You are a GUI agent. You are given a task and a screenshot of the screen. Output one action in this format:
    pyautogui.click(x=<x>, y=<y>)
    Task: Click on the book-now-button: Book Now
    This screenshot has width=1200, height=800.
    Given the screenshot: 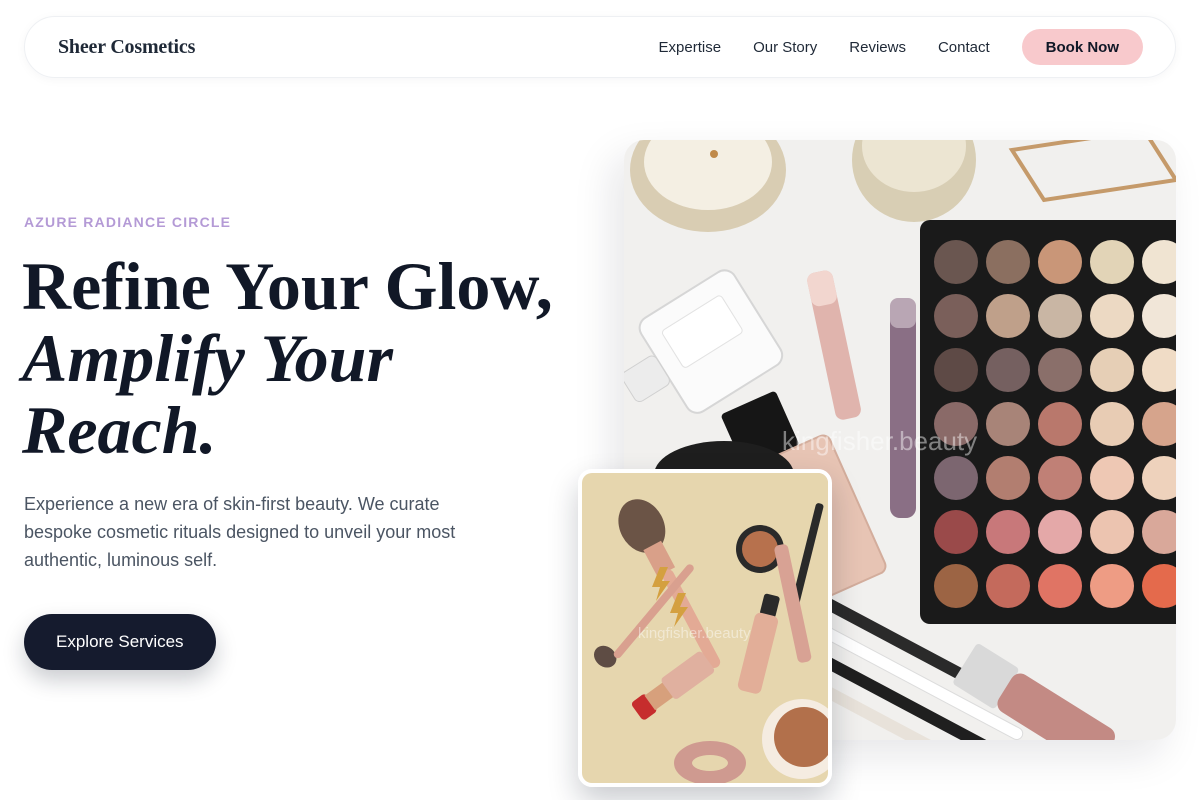 What is the action you would take?
    pyautogui.click(x=1082, y=47)
    